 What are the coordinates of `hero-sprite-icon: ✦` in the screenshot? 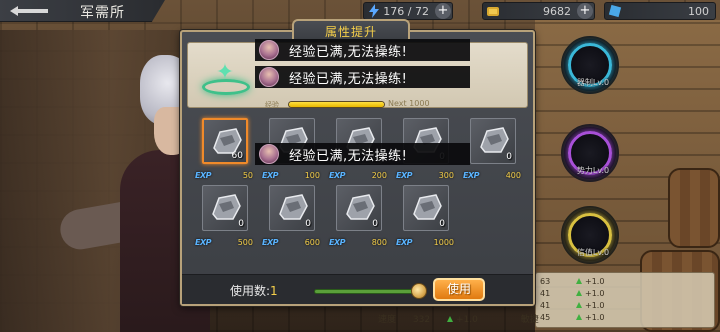 It's located at (226, 79).